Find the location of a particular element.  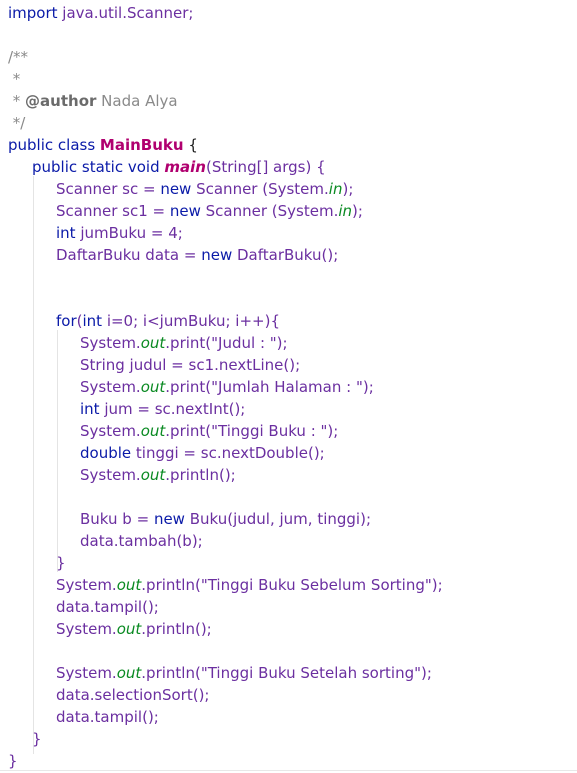

code-line: Buku b = new Buku(judul, jum, tinggi); is located at coordinates (189, 519).